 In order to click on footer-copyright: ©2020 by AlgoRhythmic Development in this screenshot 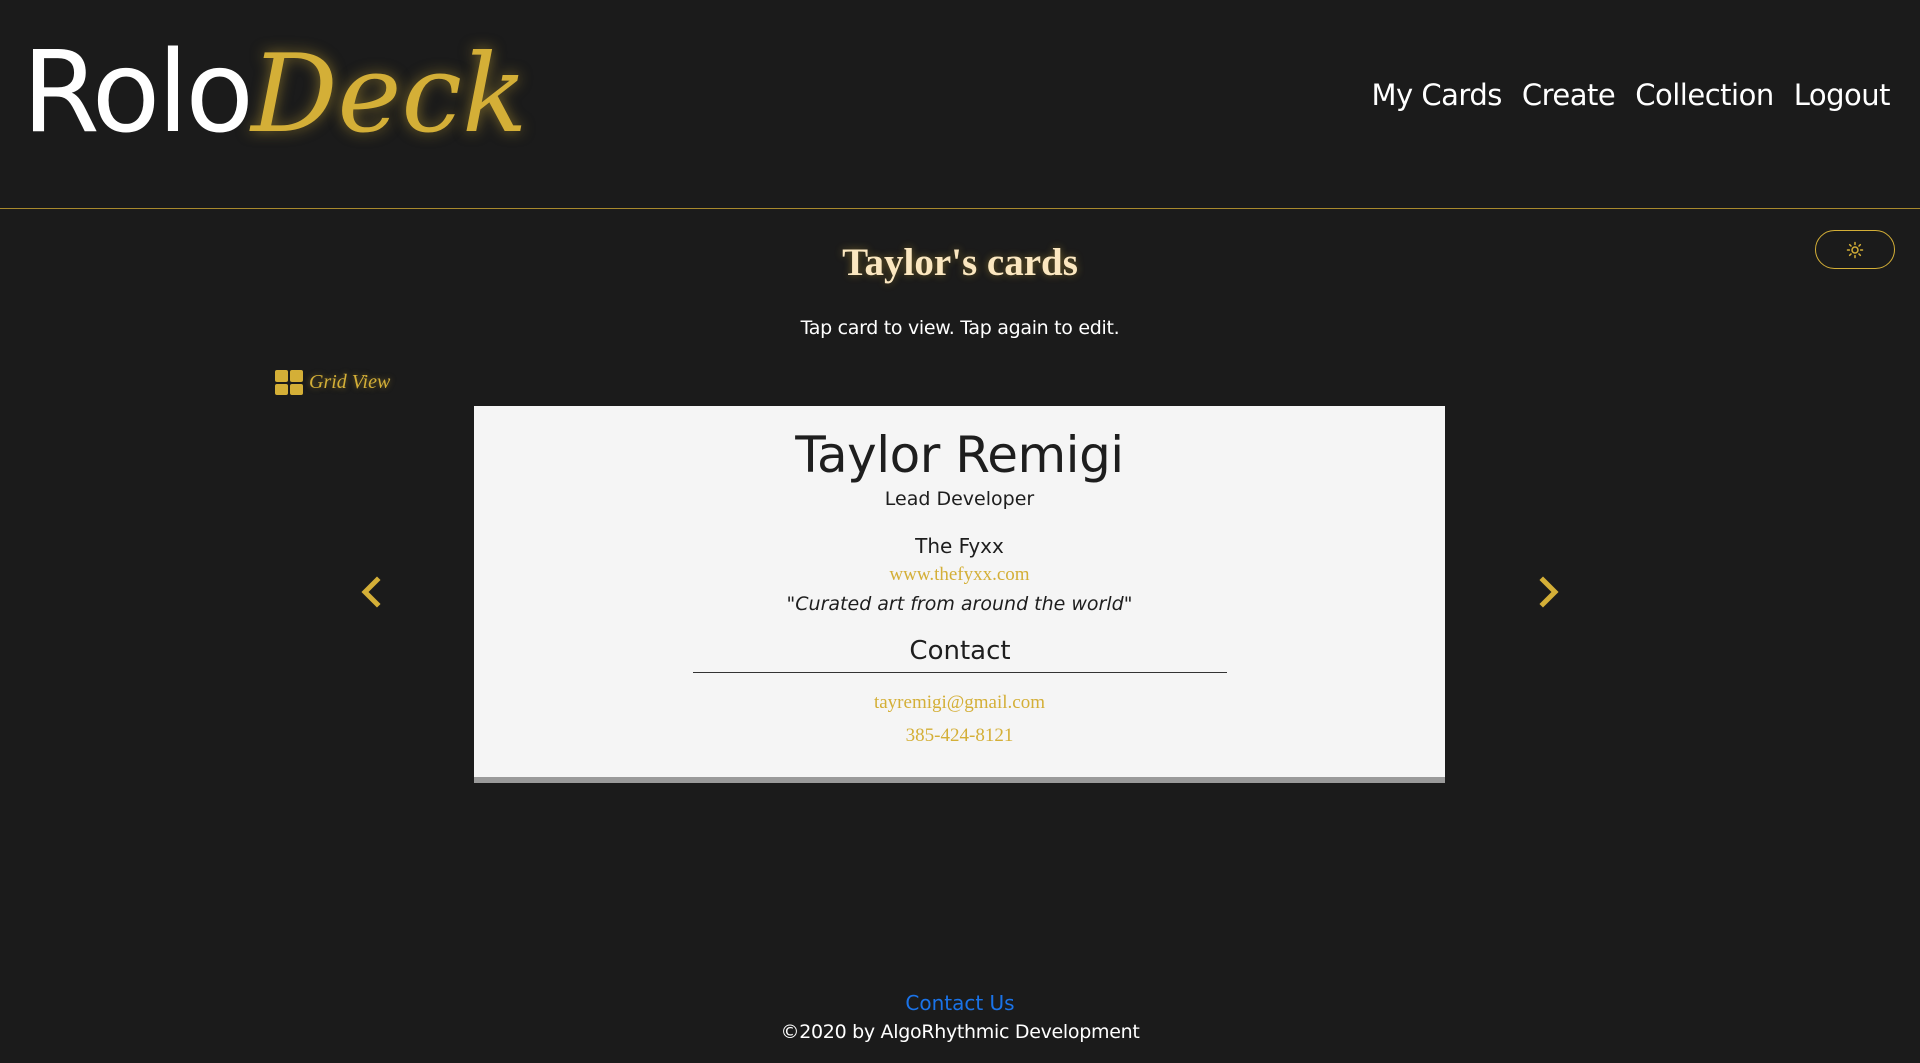, I will do `click(960, 1032)`.